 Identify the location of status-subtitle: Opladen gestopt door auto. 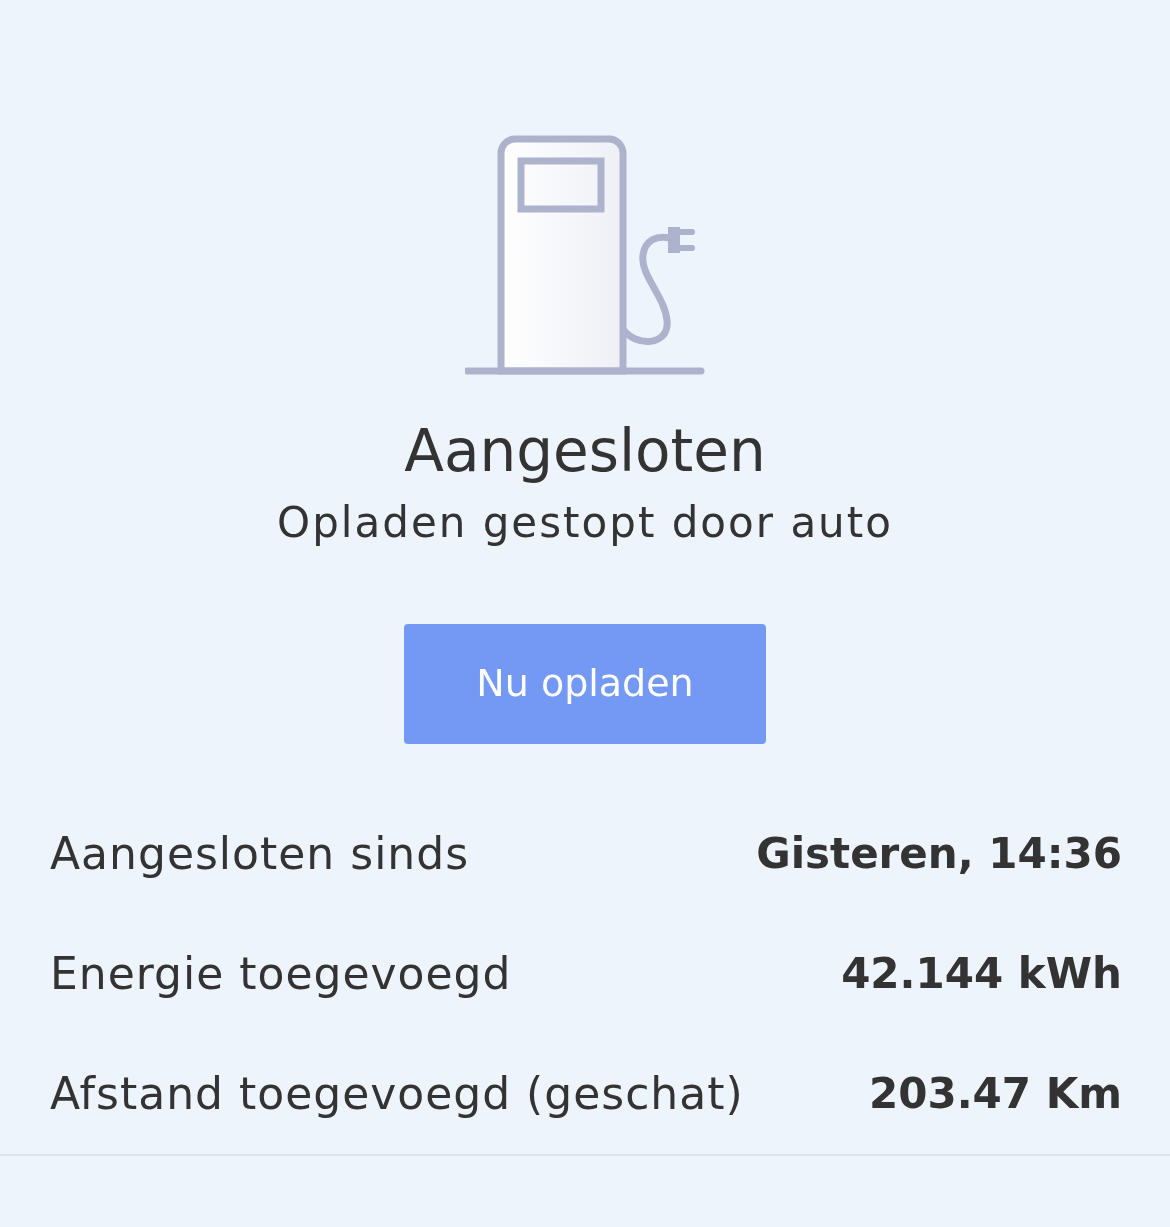
(585, 522).